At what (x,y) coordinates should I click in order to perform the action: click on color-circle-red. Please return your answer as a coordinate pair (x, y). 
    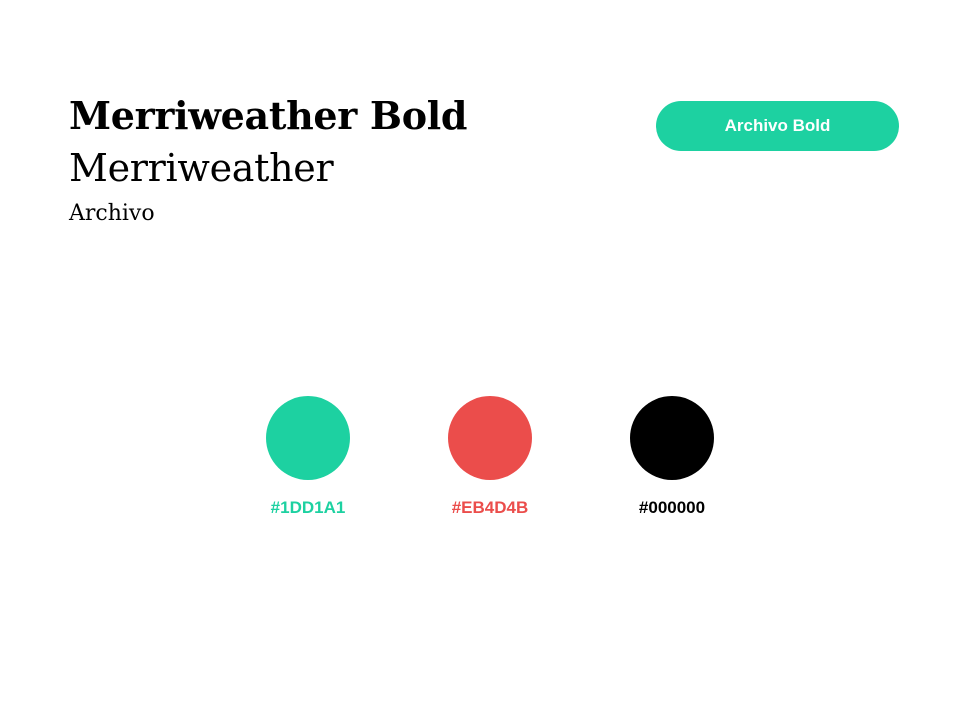
    Looking at the image, I should click on (490, 438).